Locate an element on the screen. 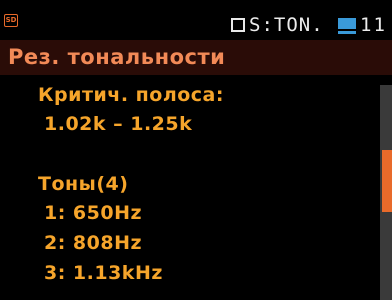  computer-icon is located at coordinates (347, 26).